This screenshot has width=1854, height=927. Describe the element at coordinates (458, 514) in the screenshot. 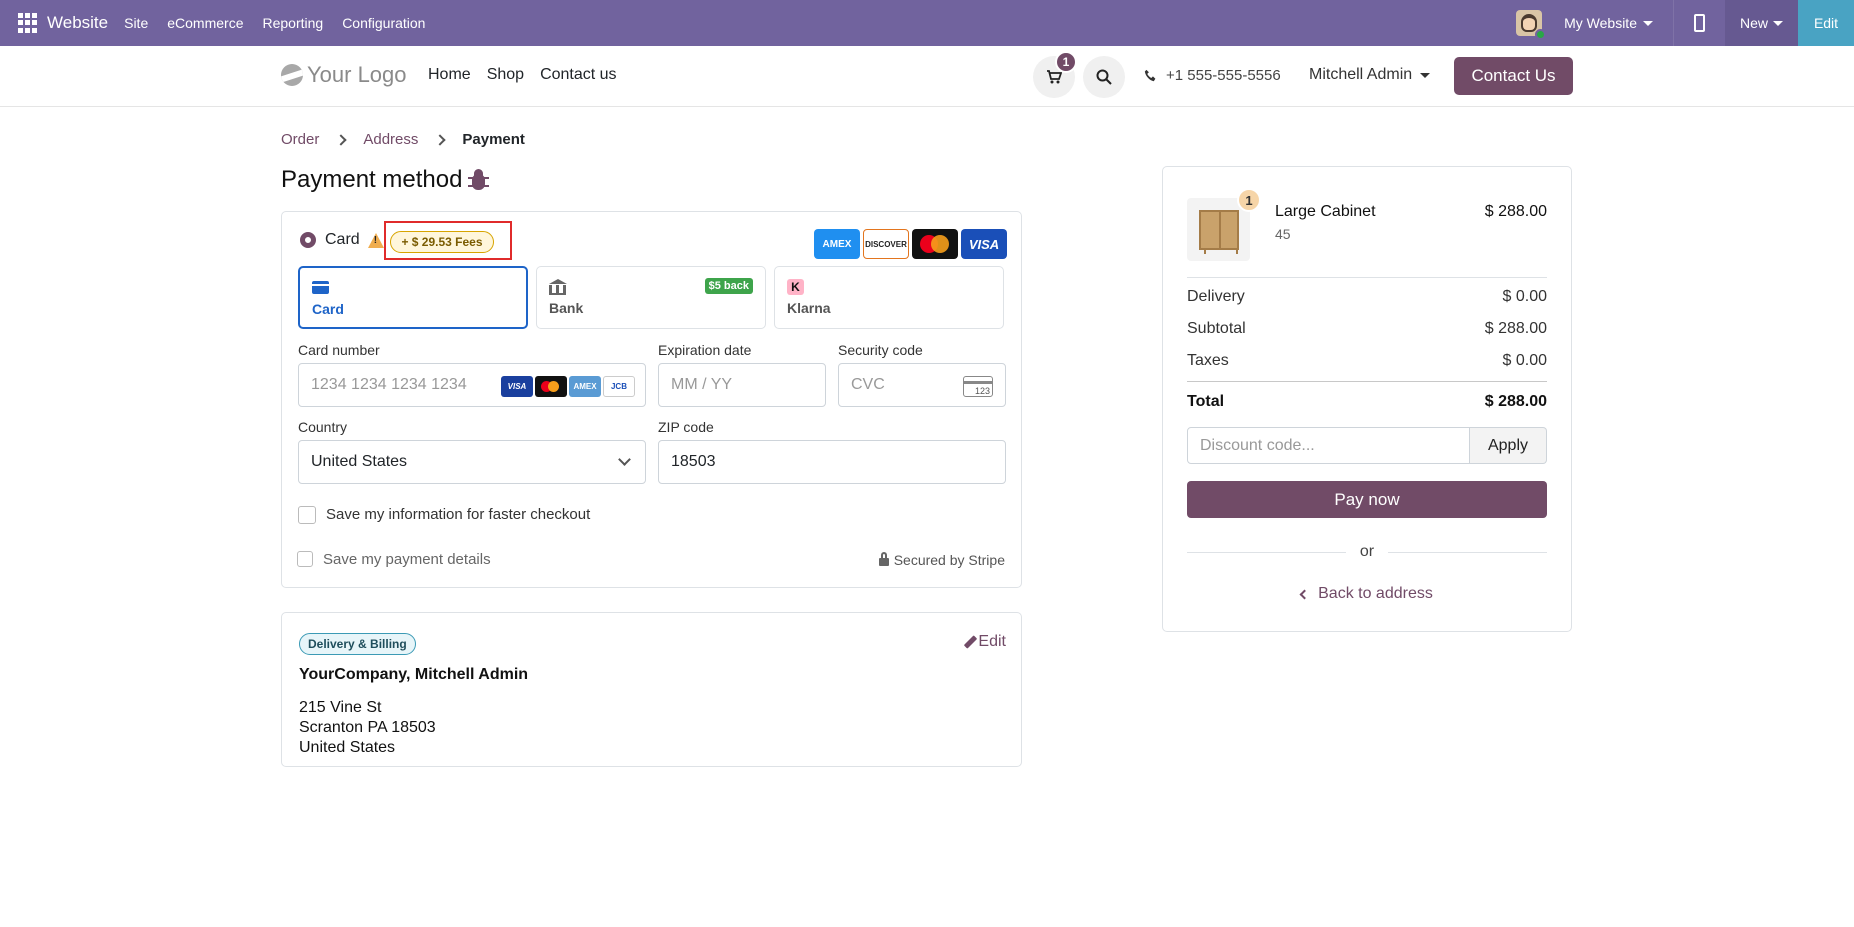

I see `save-info-label: Save my information for faster checkout` at that location.